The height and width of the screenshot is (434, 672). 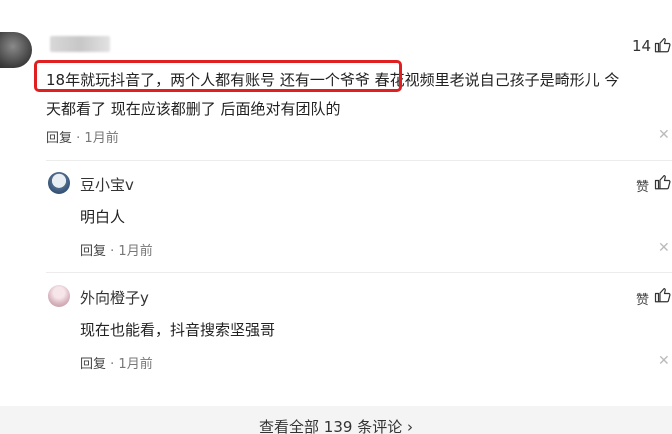 I want to click on reply-username: 外向橙子y, so click(x=114, y=297).